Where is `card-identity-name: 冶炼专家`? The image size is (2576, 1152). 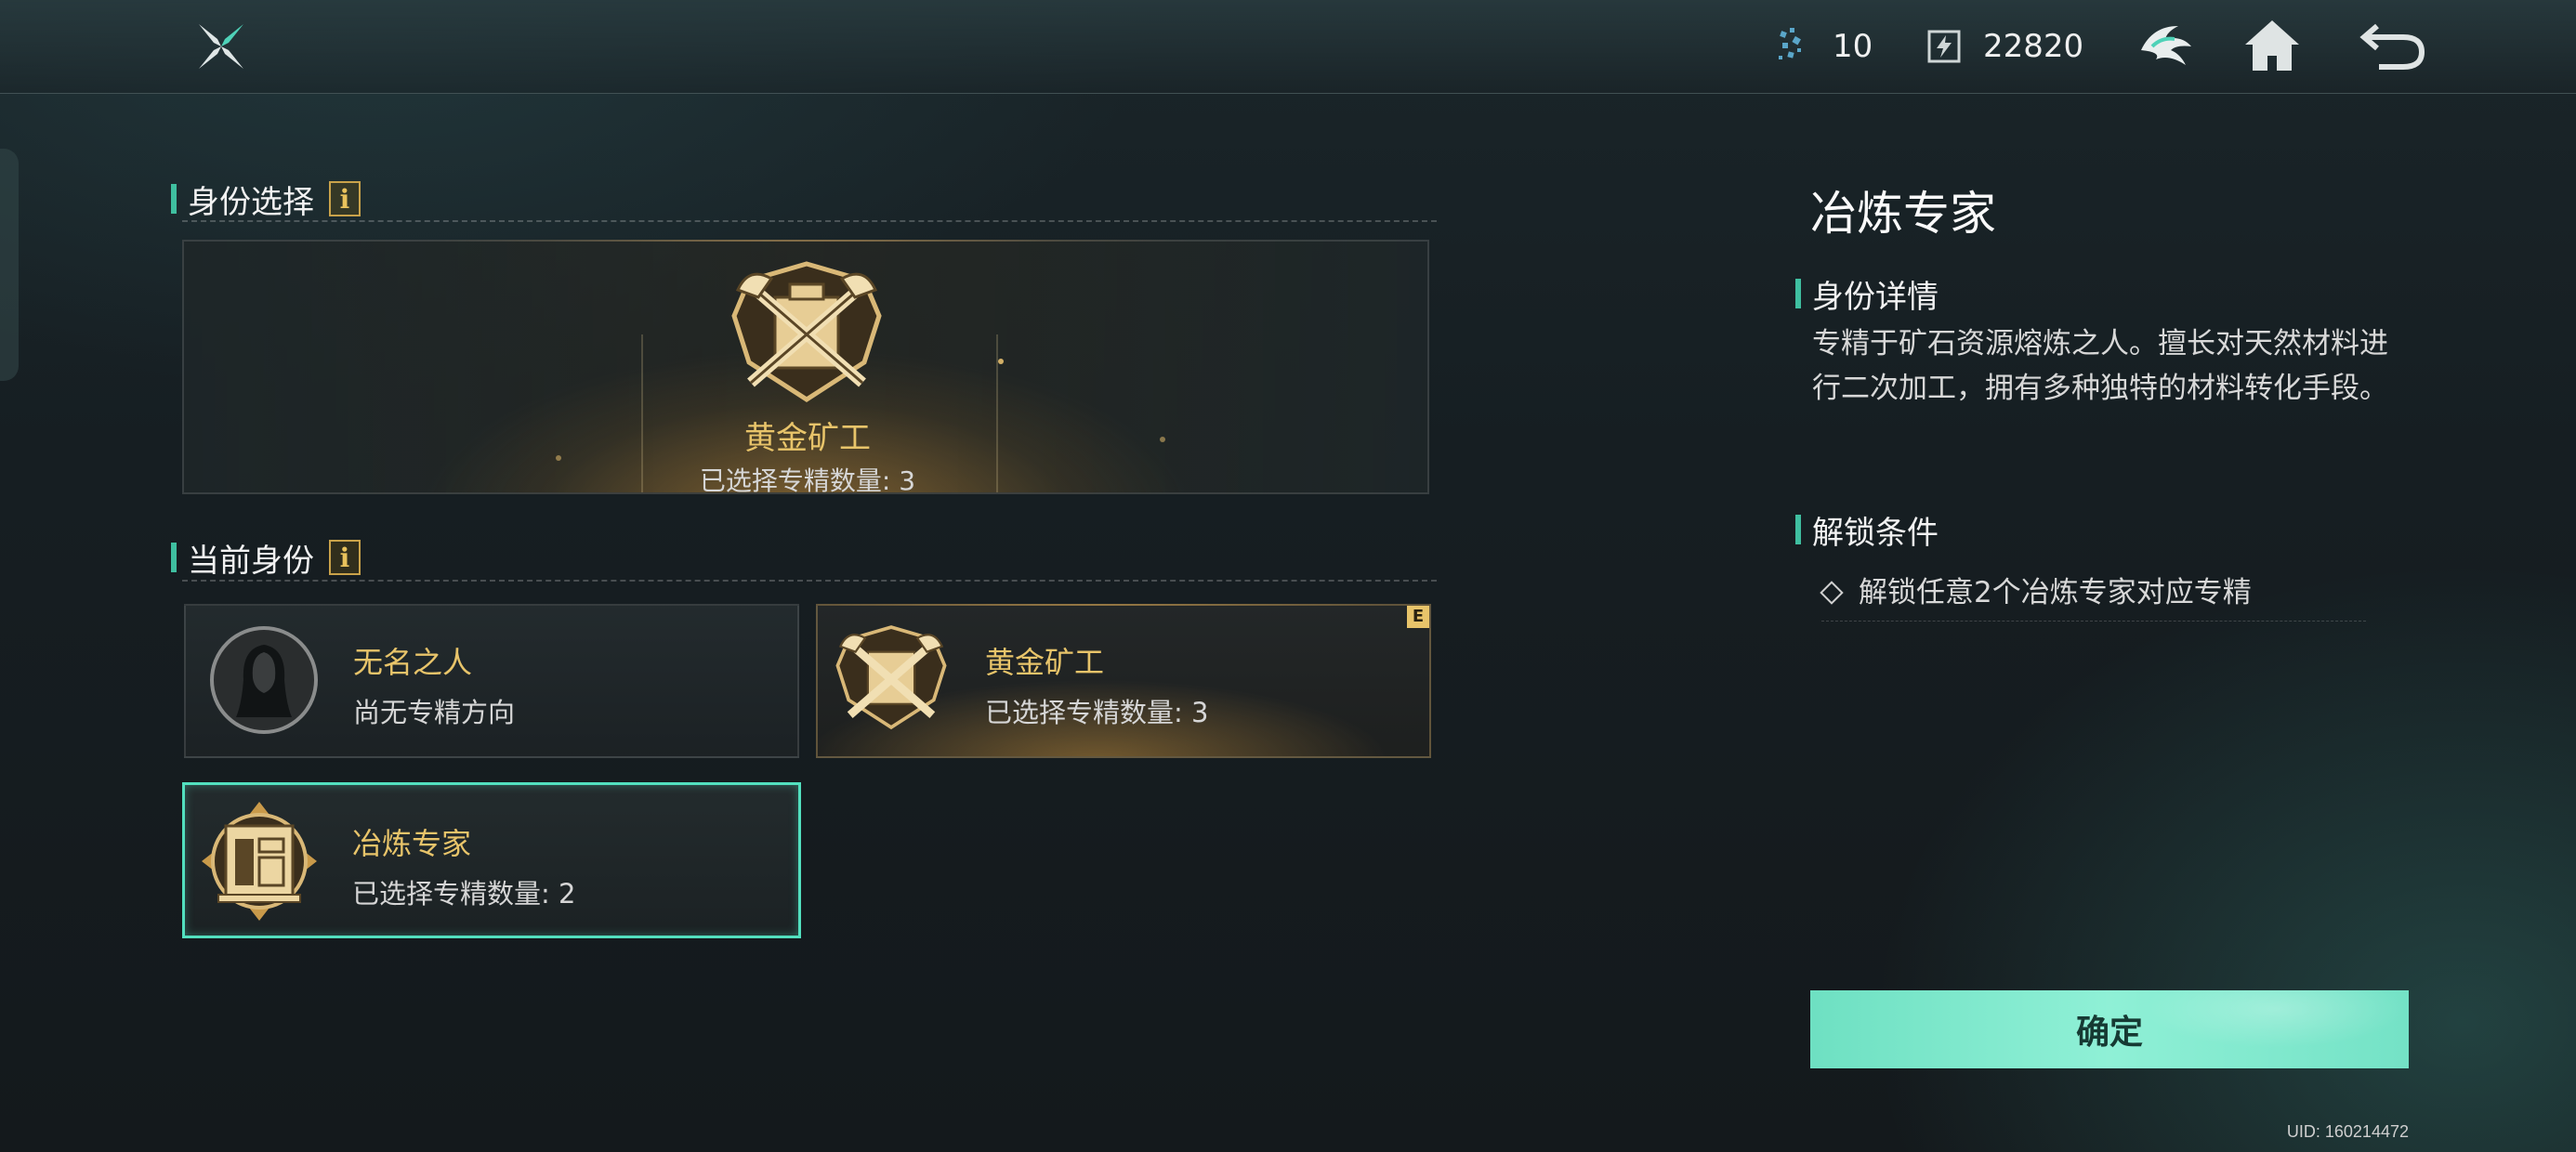
card-identity-name: 冶炼专家 is located at coordinates (412, 843).